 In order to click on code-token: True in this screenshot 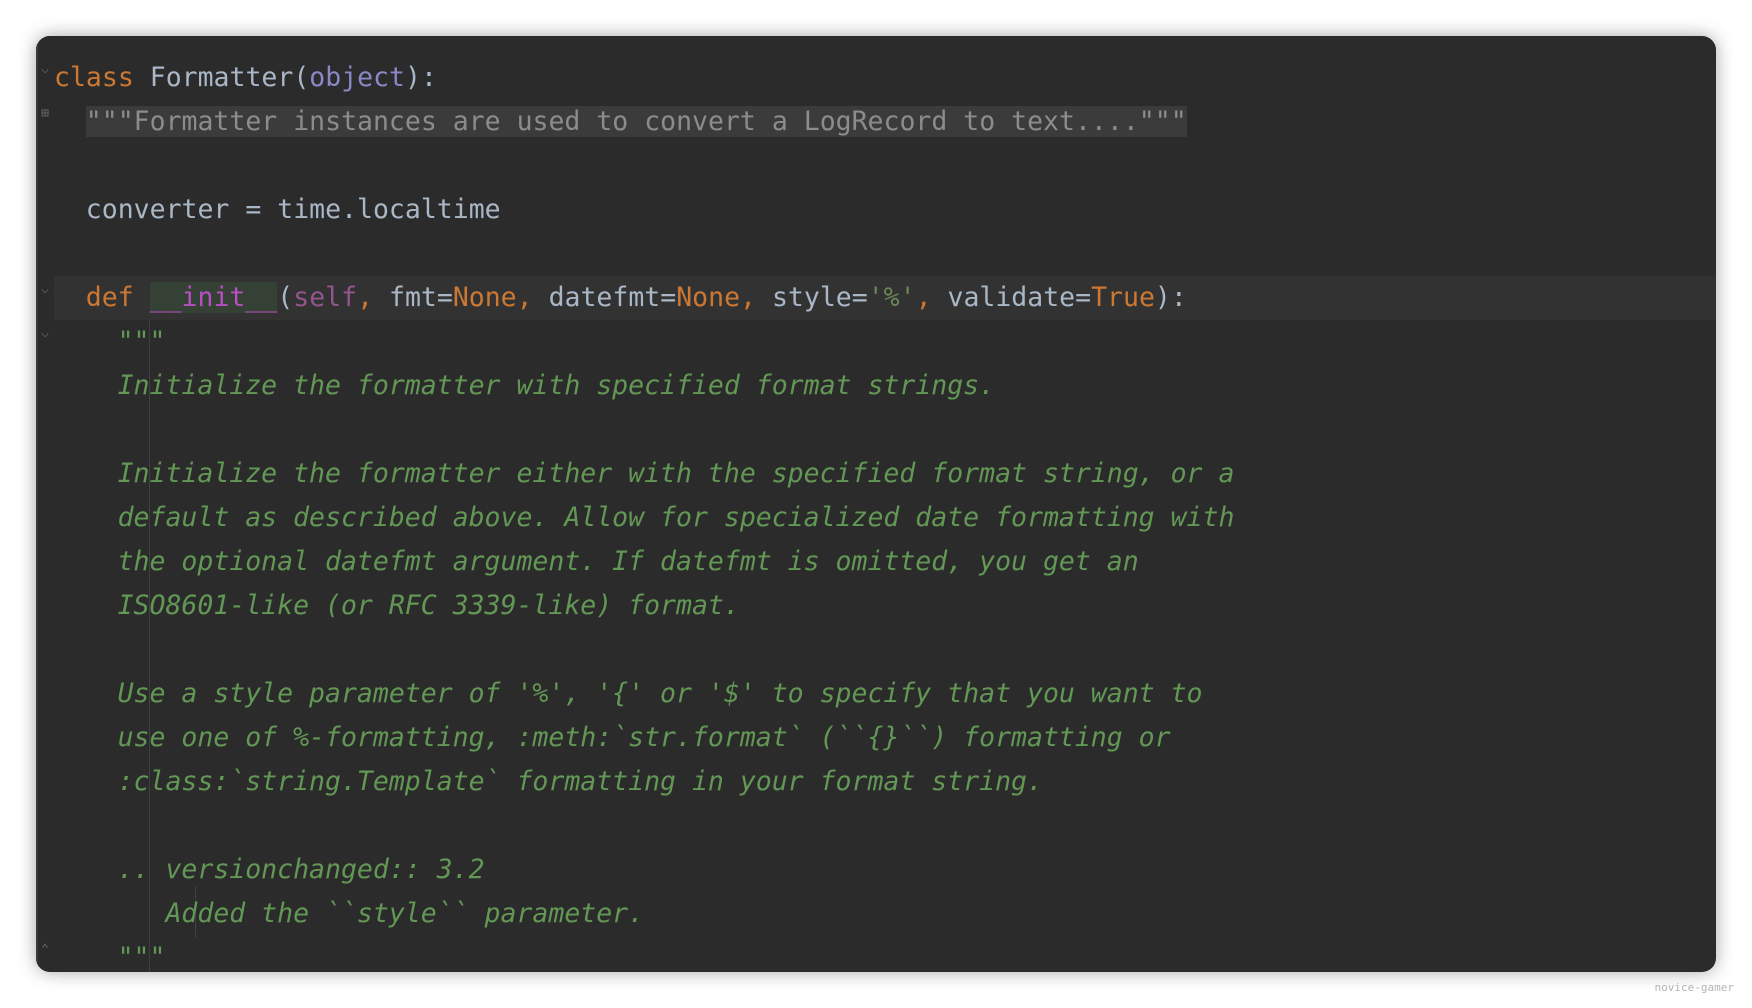, I will do `click(1123, 297)`.